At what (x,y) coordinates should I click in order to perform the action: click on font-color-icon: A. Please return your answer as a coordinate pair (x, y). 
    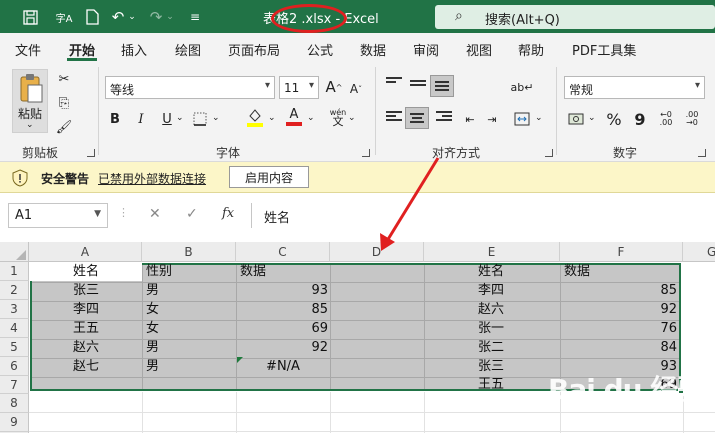
    Looking at the image, I should click on (294, 117).